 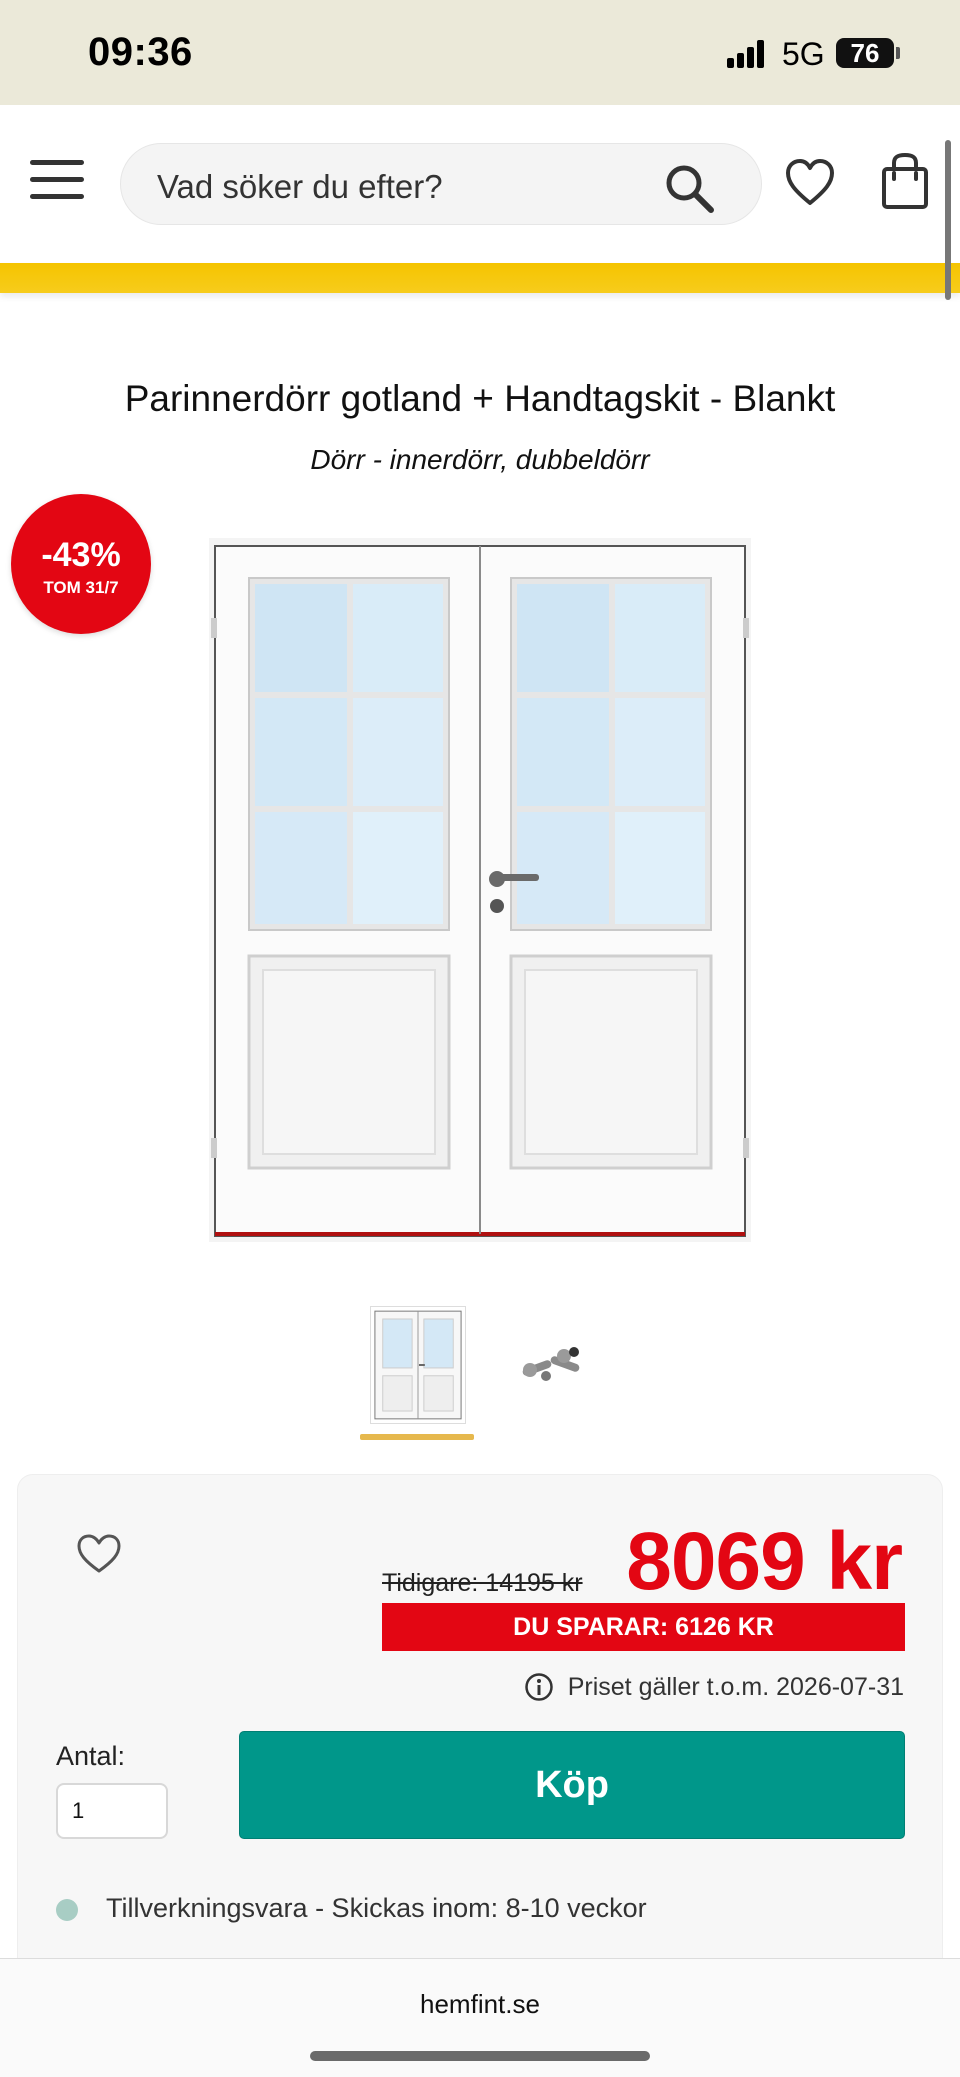 I want to click on battery-tip, so click(x=898, y=53).